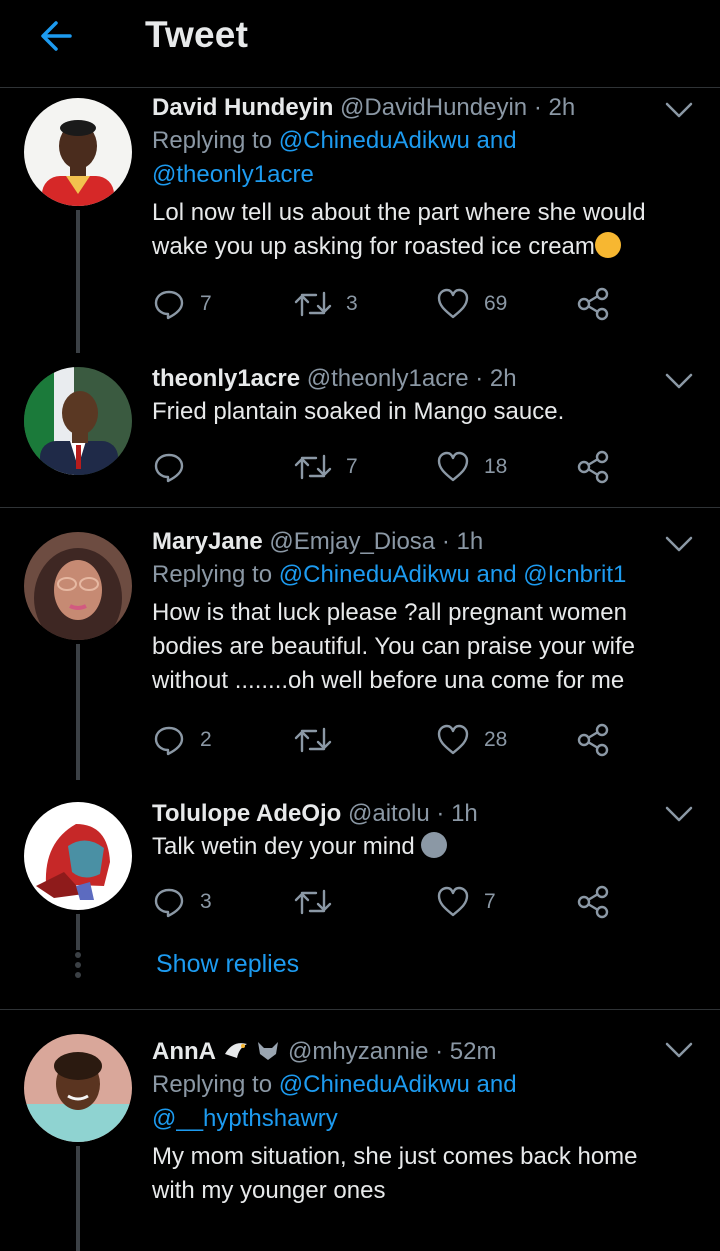  What do you see at coordinates (471, 304) in the screenshot?
I see `like-button: 69` at bounding box center [471, 304].